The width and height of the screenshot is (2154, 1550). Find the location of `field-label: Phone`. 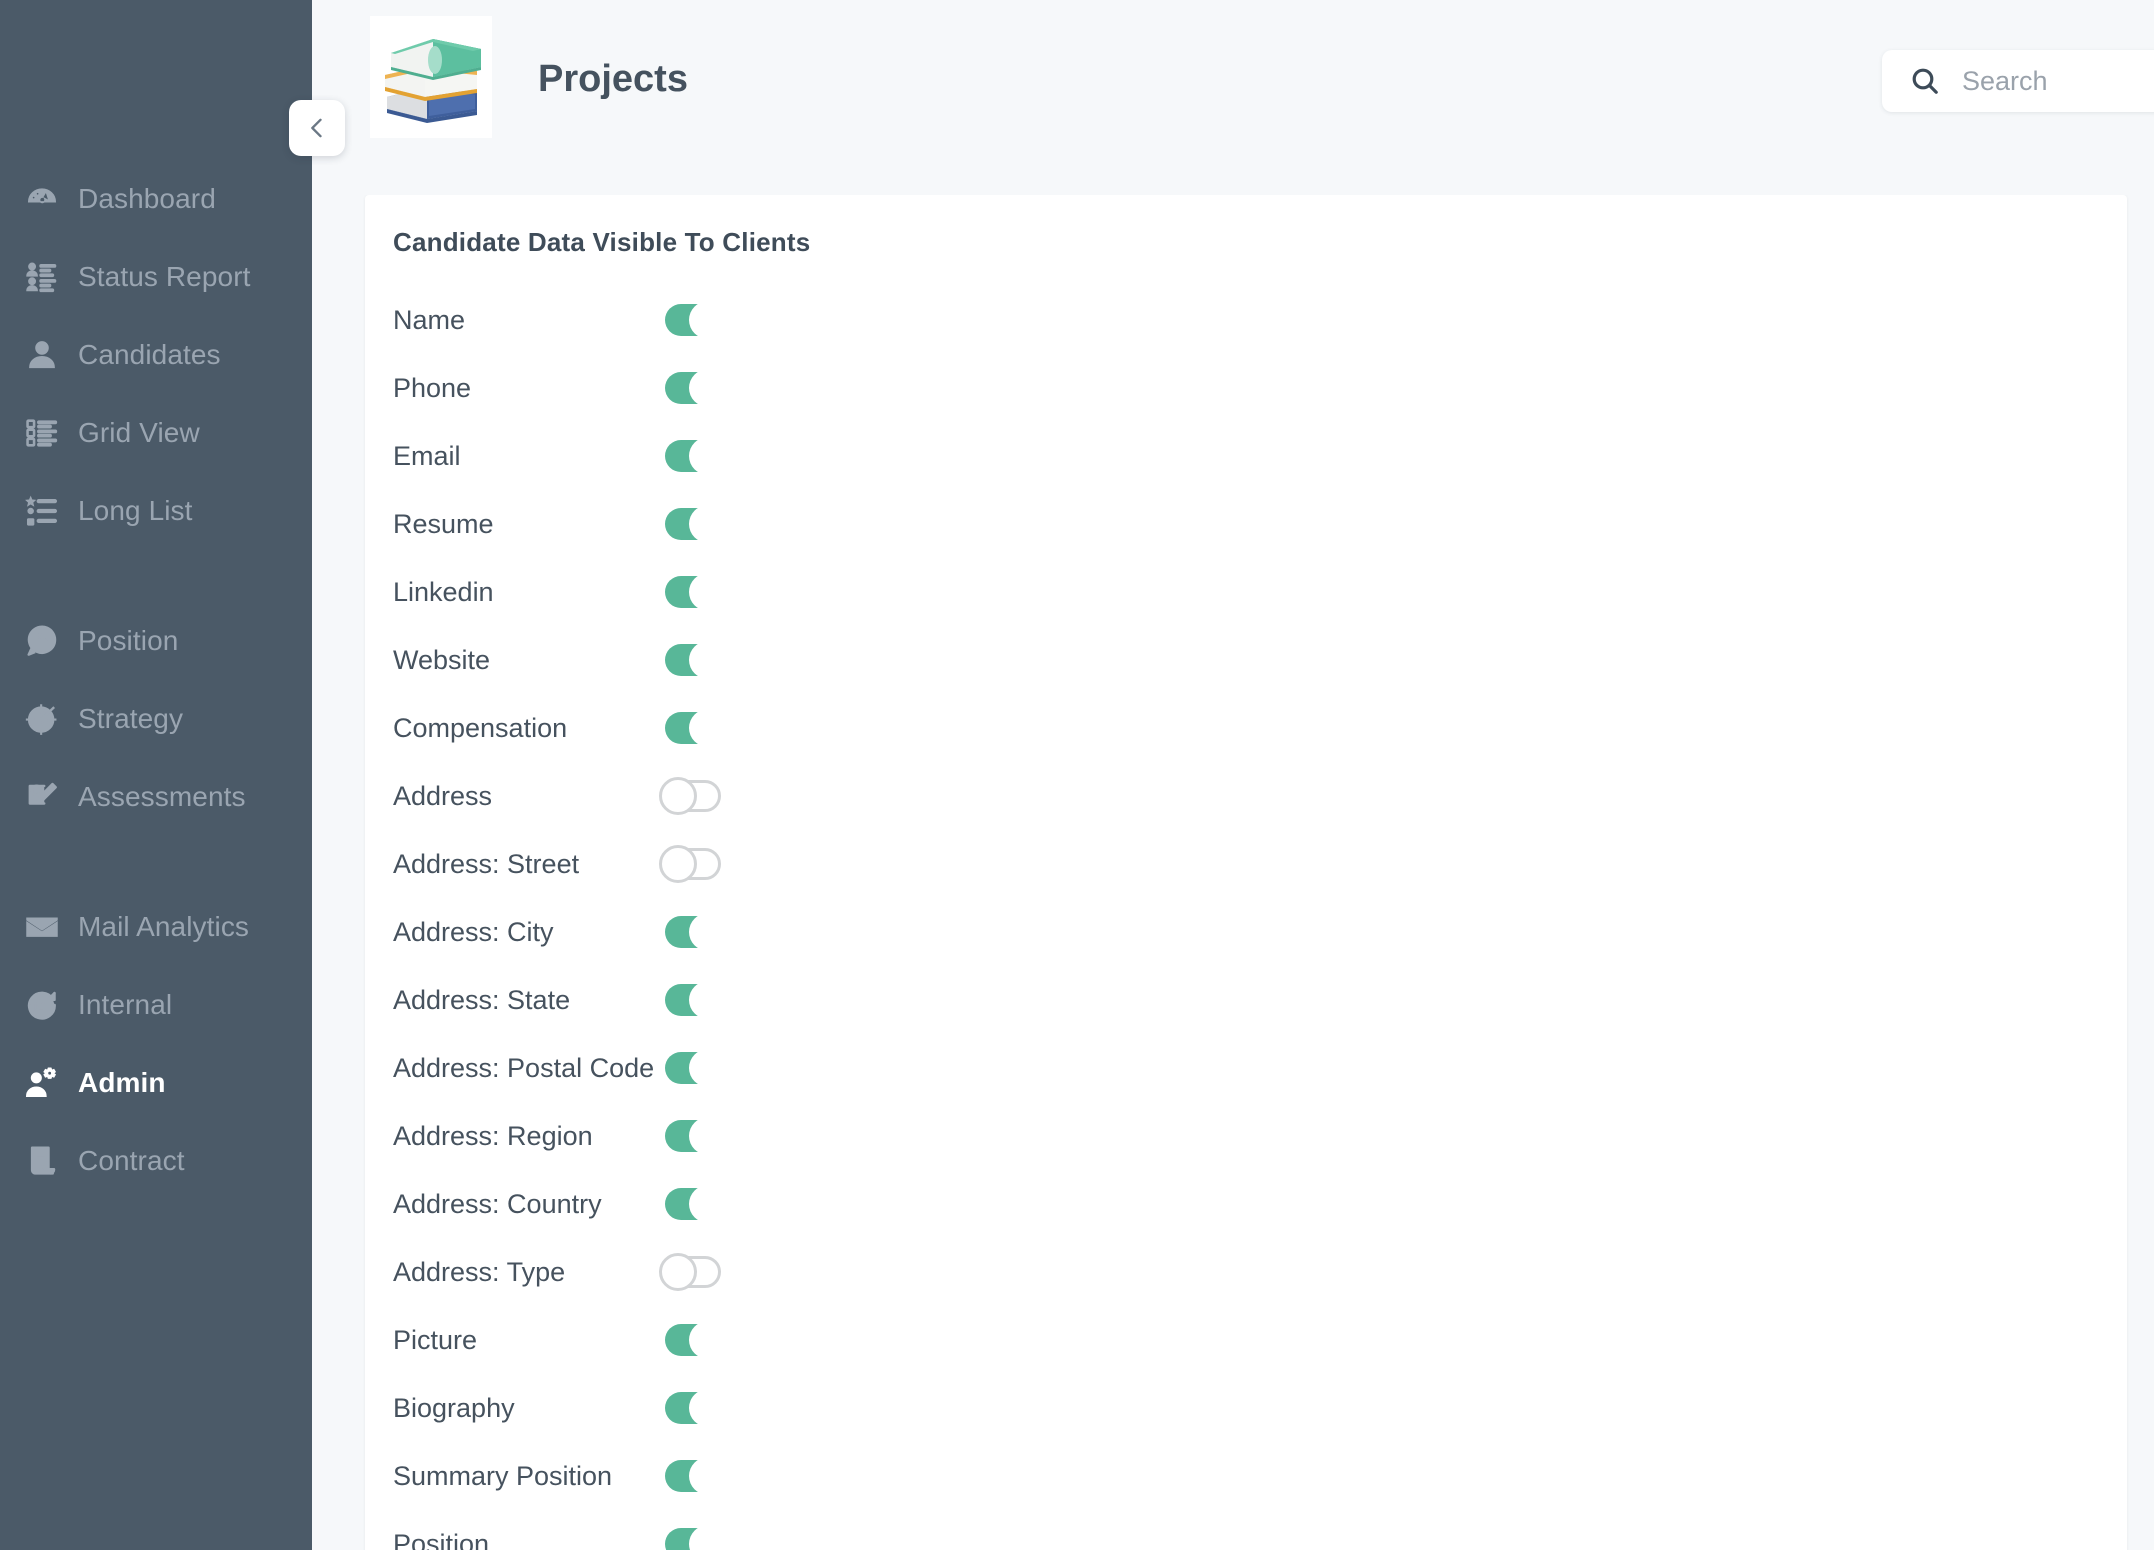

field-label: Phone is located at coordinates (432, 387).